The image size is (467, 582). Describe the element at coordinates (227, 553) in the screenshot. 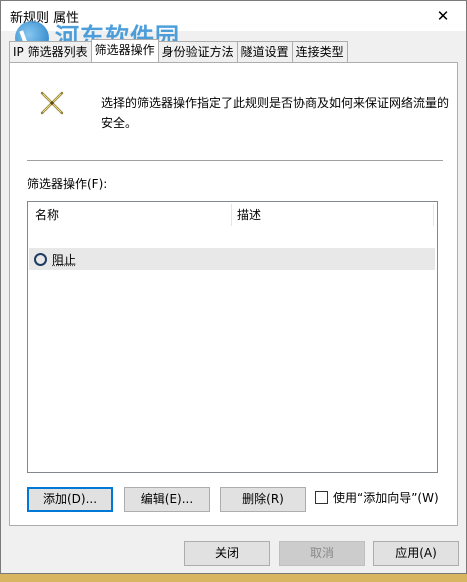

I see `close-button: 关闭` at that location.